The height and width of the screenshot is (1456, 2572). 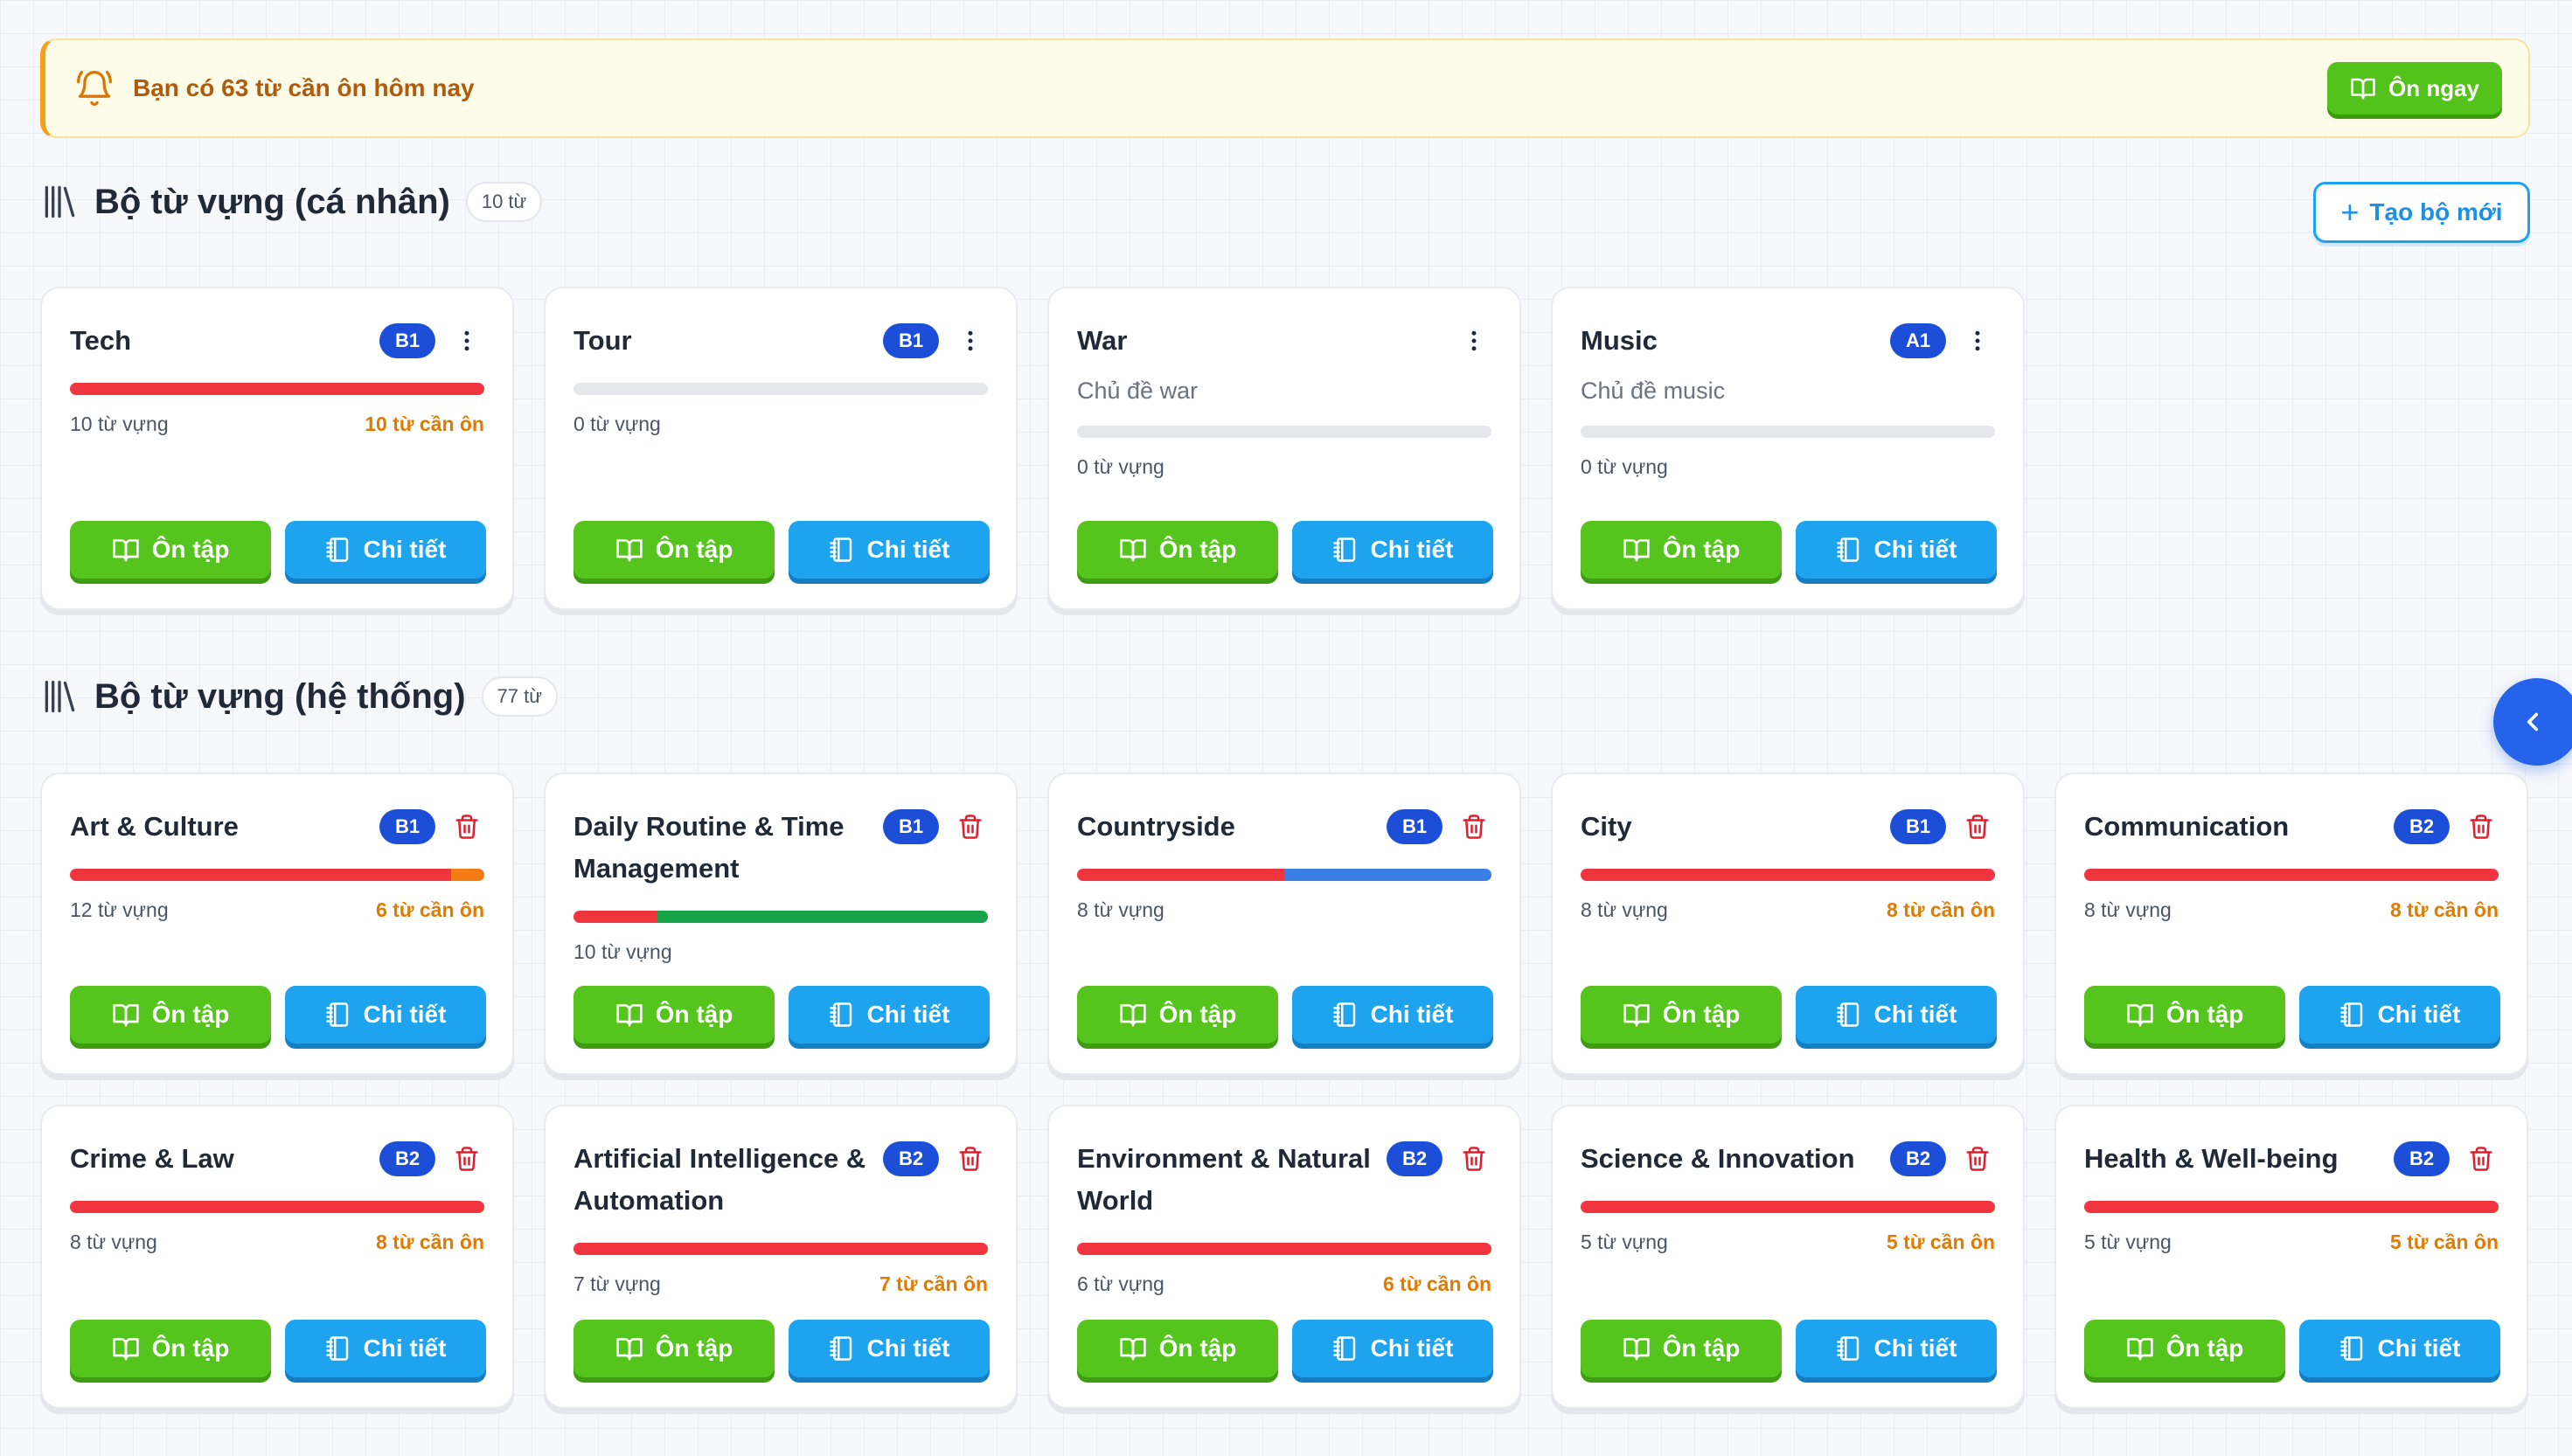 I want to click on progress-segment, so click(x=822, y=917).